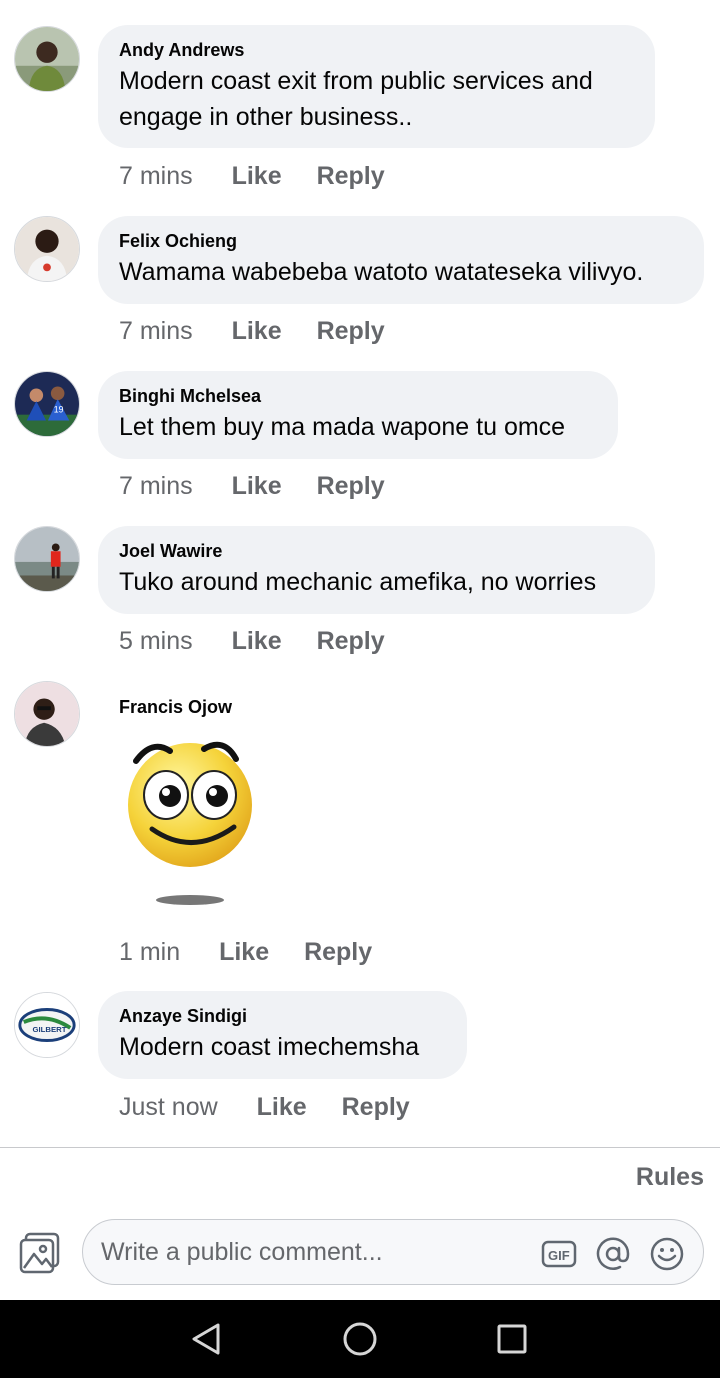 This screenshot has height=1378, width=720. I want to click on home-icon, so click(360, 1339).